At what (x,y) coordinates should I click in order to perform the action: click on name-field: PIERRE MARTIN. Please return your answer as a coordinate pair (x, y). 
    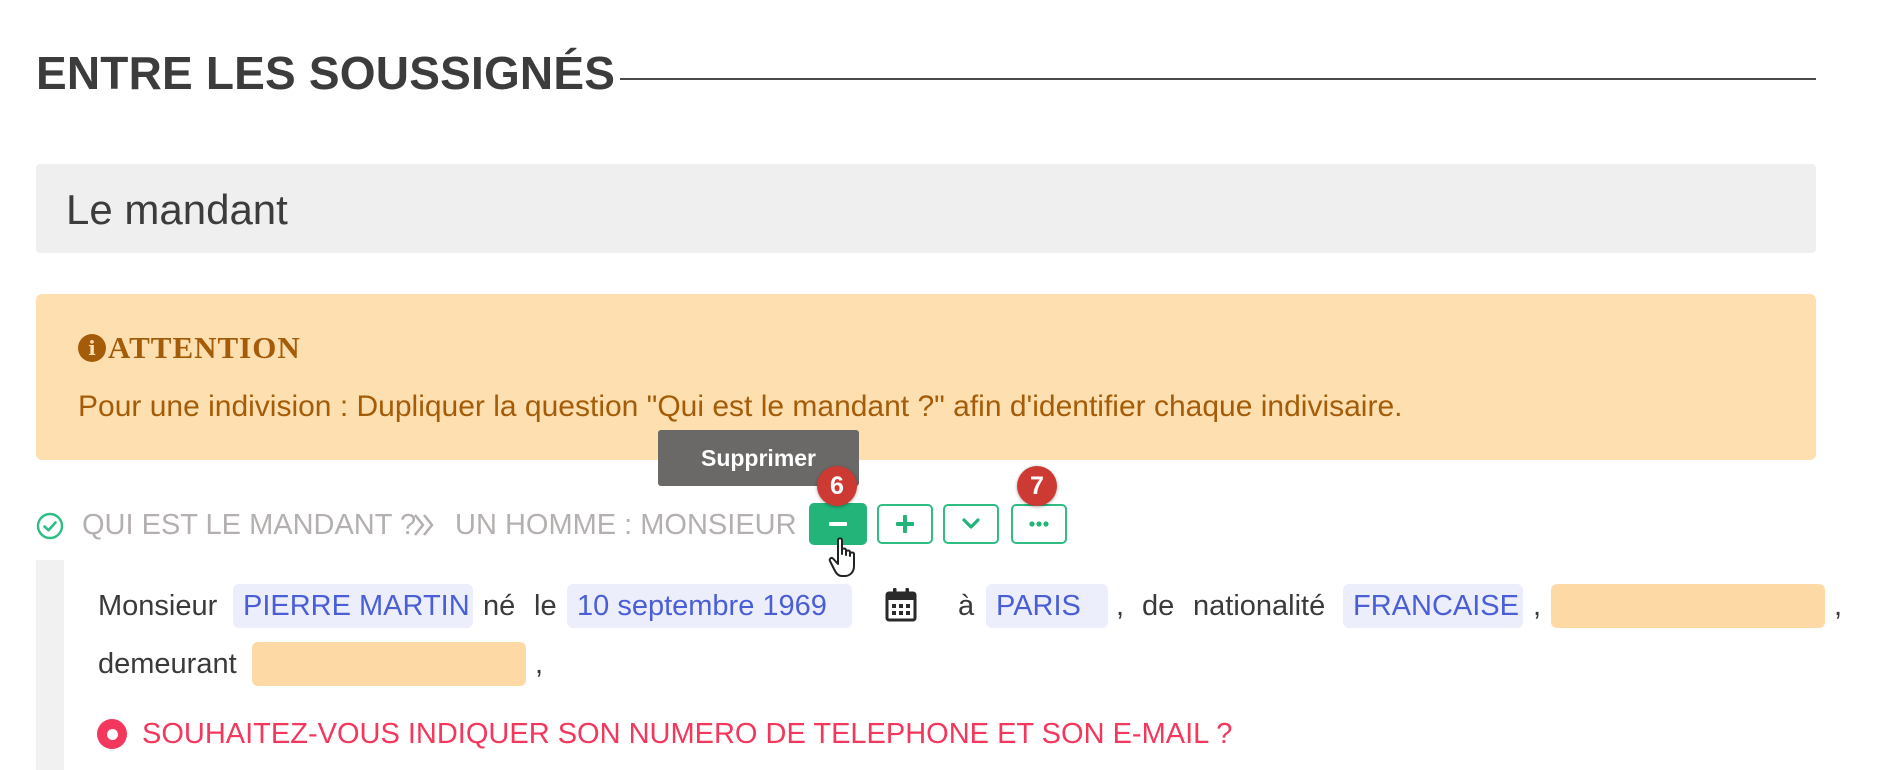
    Looking at the image, I should click on (353, 606).